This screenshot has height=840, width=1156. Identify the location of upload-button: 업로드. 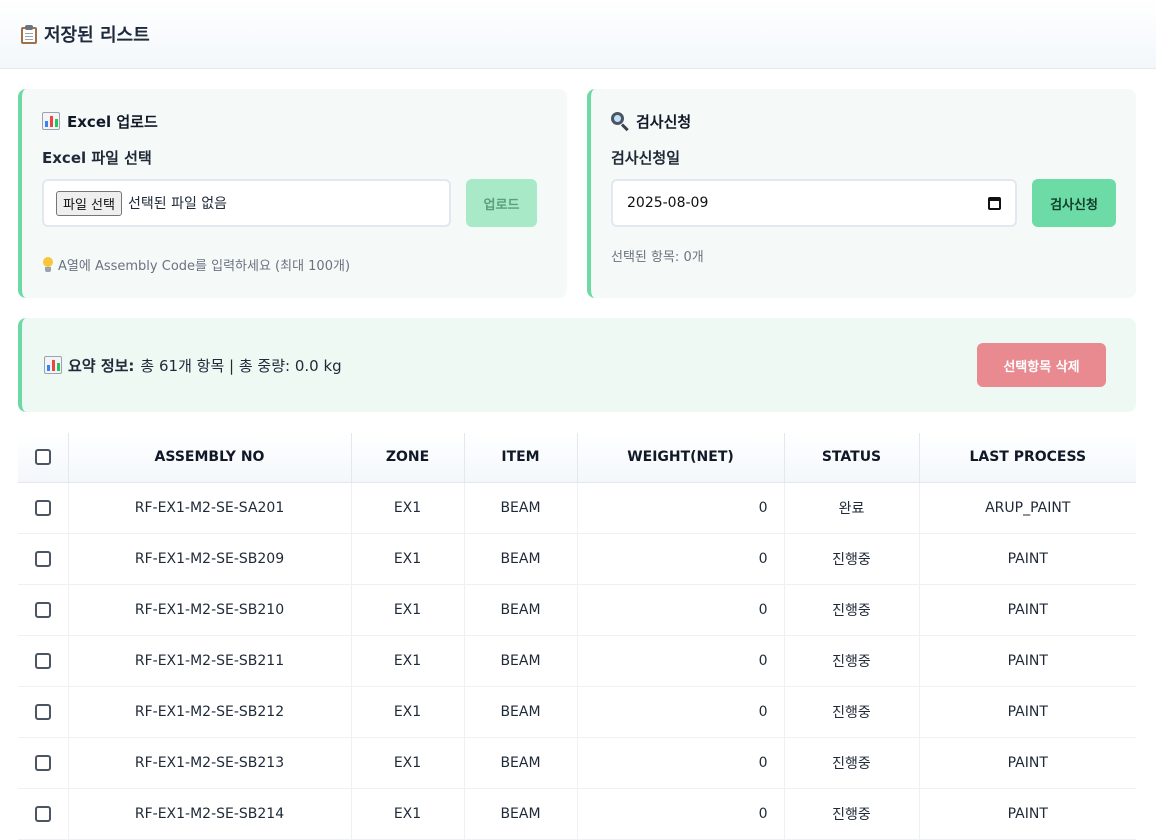
(501, 203).